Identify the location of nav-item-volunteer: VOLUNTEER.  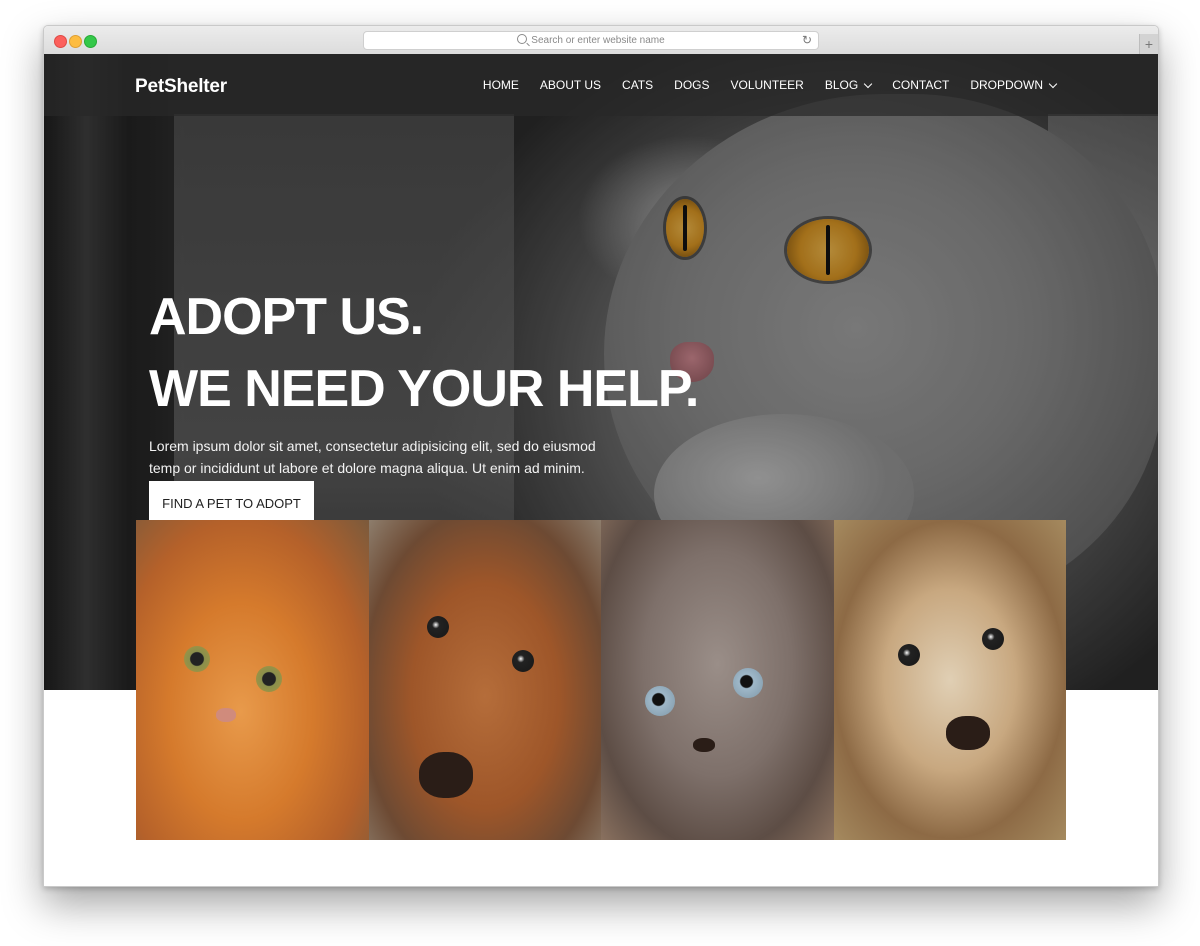
(767, 85).